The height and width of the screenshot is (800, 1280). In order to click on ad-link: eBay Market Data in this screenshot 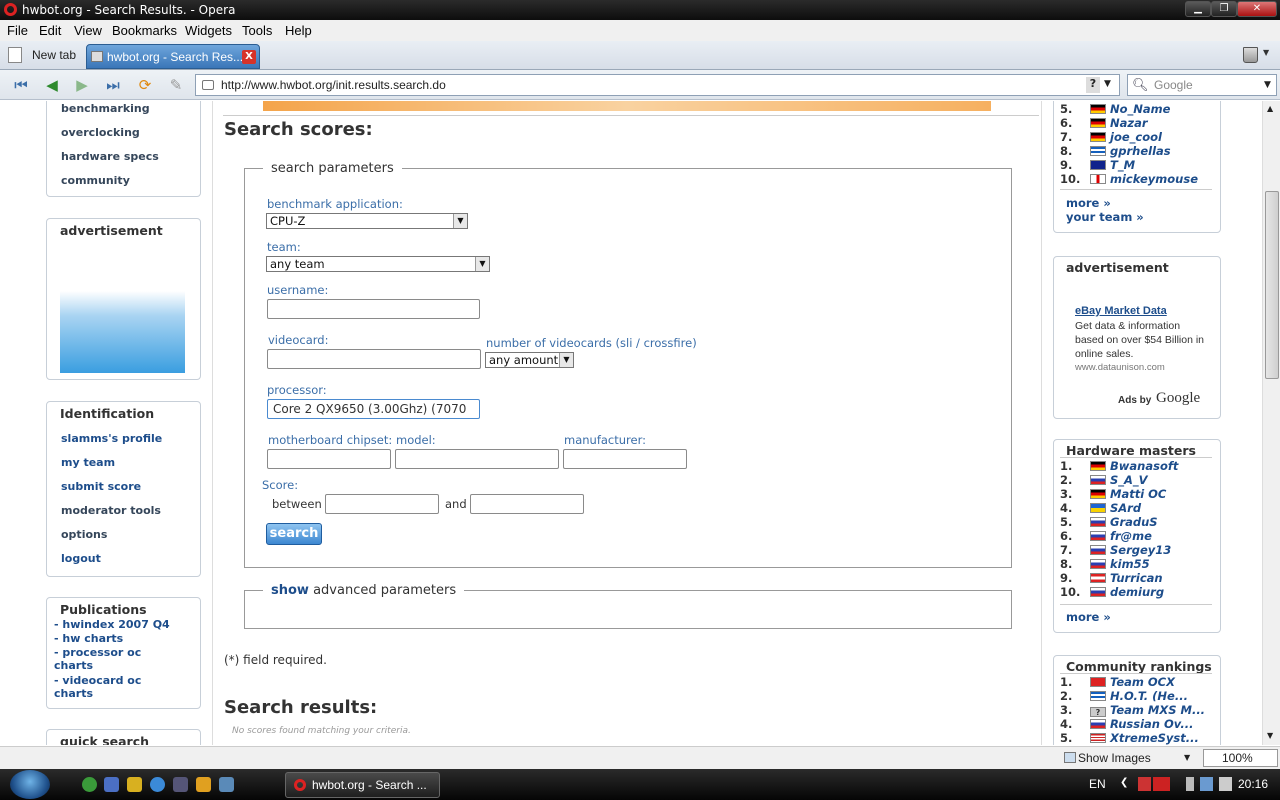, I will do `click(1121, 311)`.